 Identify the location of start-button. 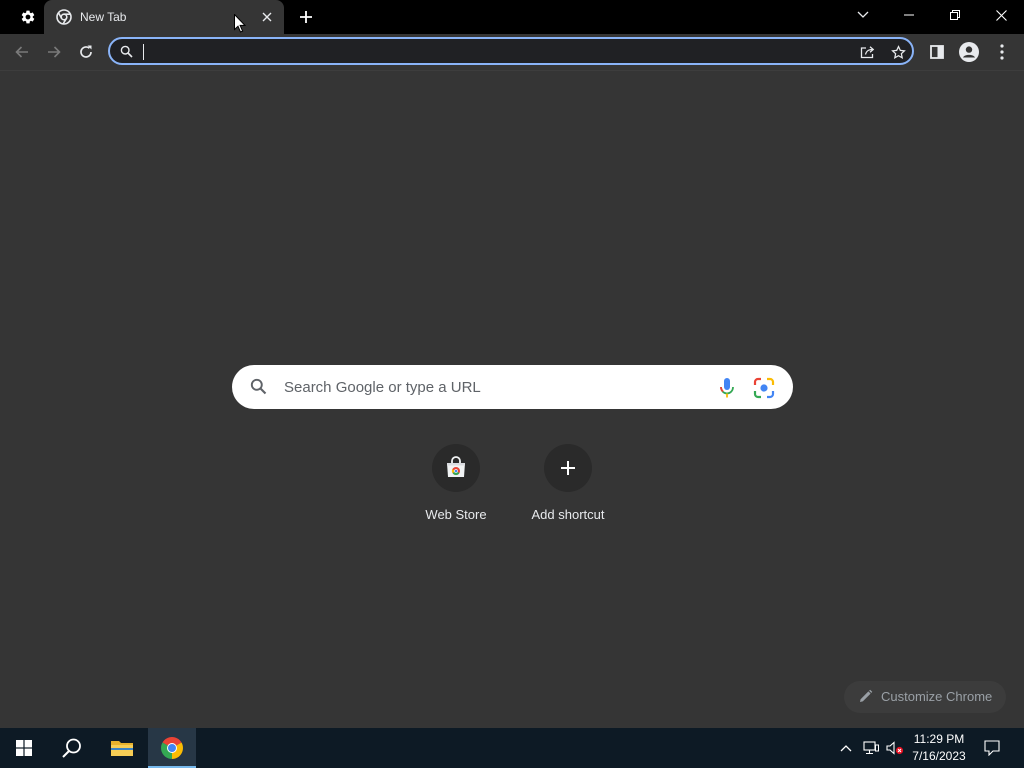
(24, 748).